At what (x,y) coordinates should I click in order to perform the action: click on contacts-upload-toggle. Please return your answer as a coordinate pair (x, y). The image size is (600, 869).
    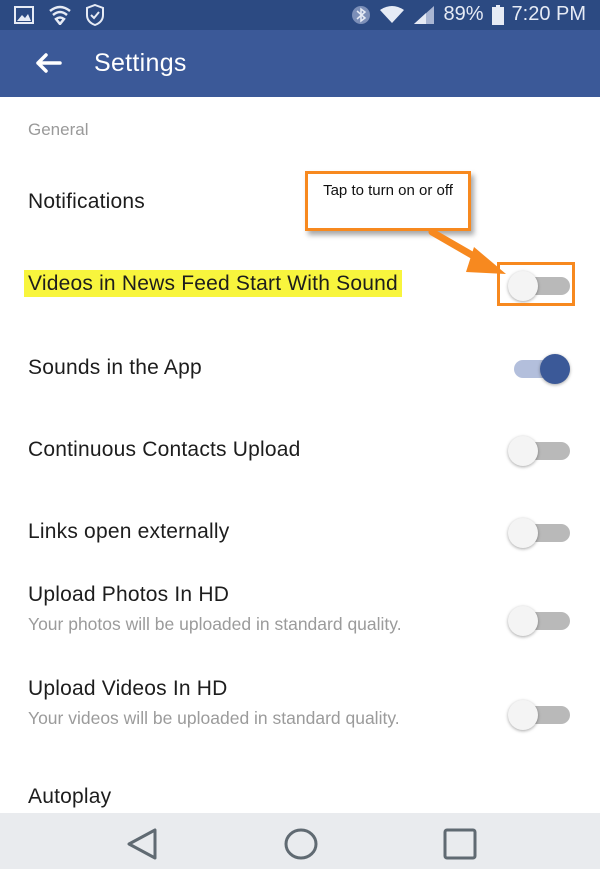
    Looking at the image, I should click on (539, 451).